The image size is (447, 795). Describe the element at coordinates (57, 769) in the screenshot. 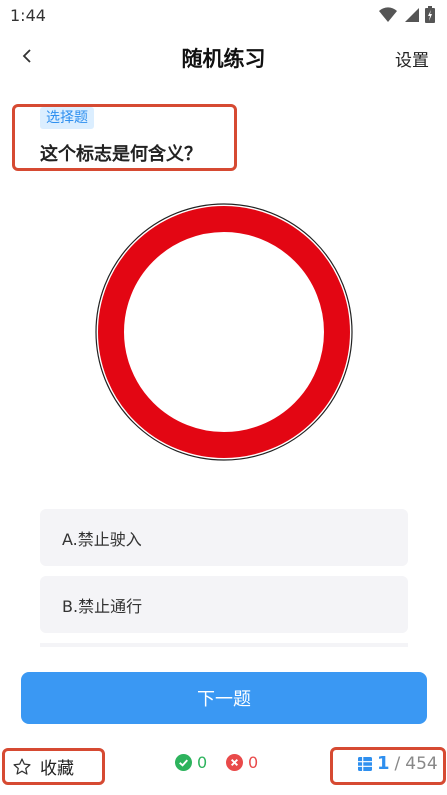

I see `favorite-label: 收藏` at that location.